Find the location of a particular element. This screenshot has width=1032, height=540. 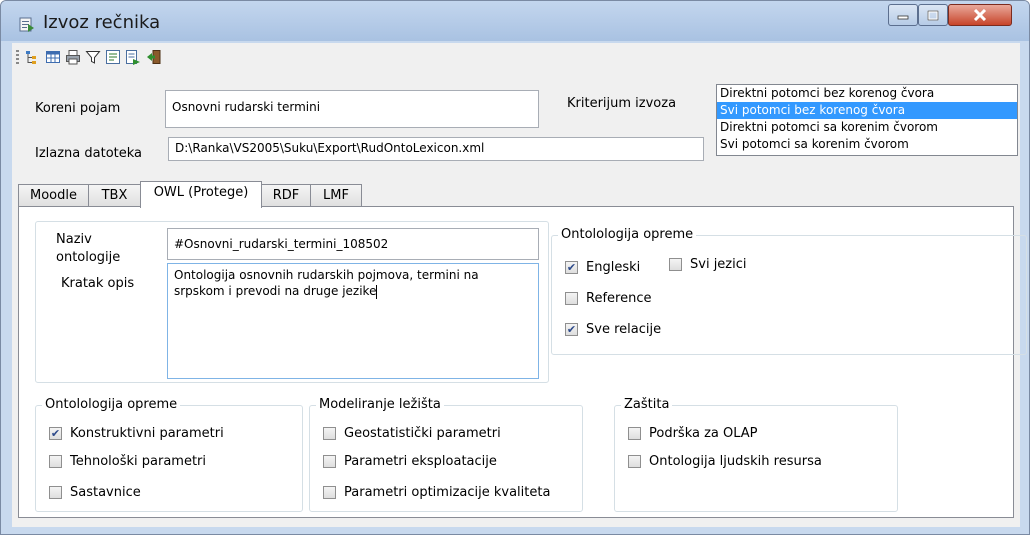

export-icon is located at coordinates (133, 57).